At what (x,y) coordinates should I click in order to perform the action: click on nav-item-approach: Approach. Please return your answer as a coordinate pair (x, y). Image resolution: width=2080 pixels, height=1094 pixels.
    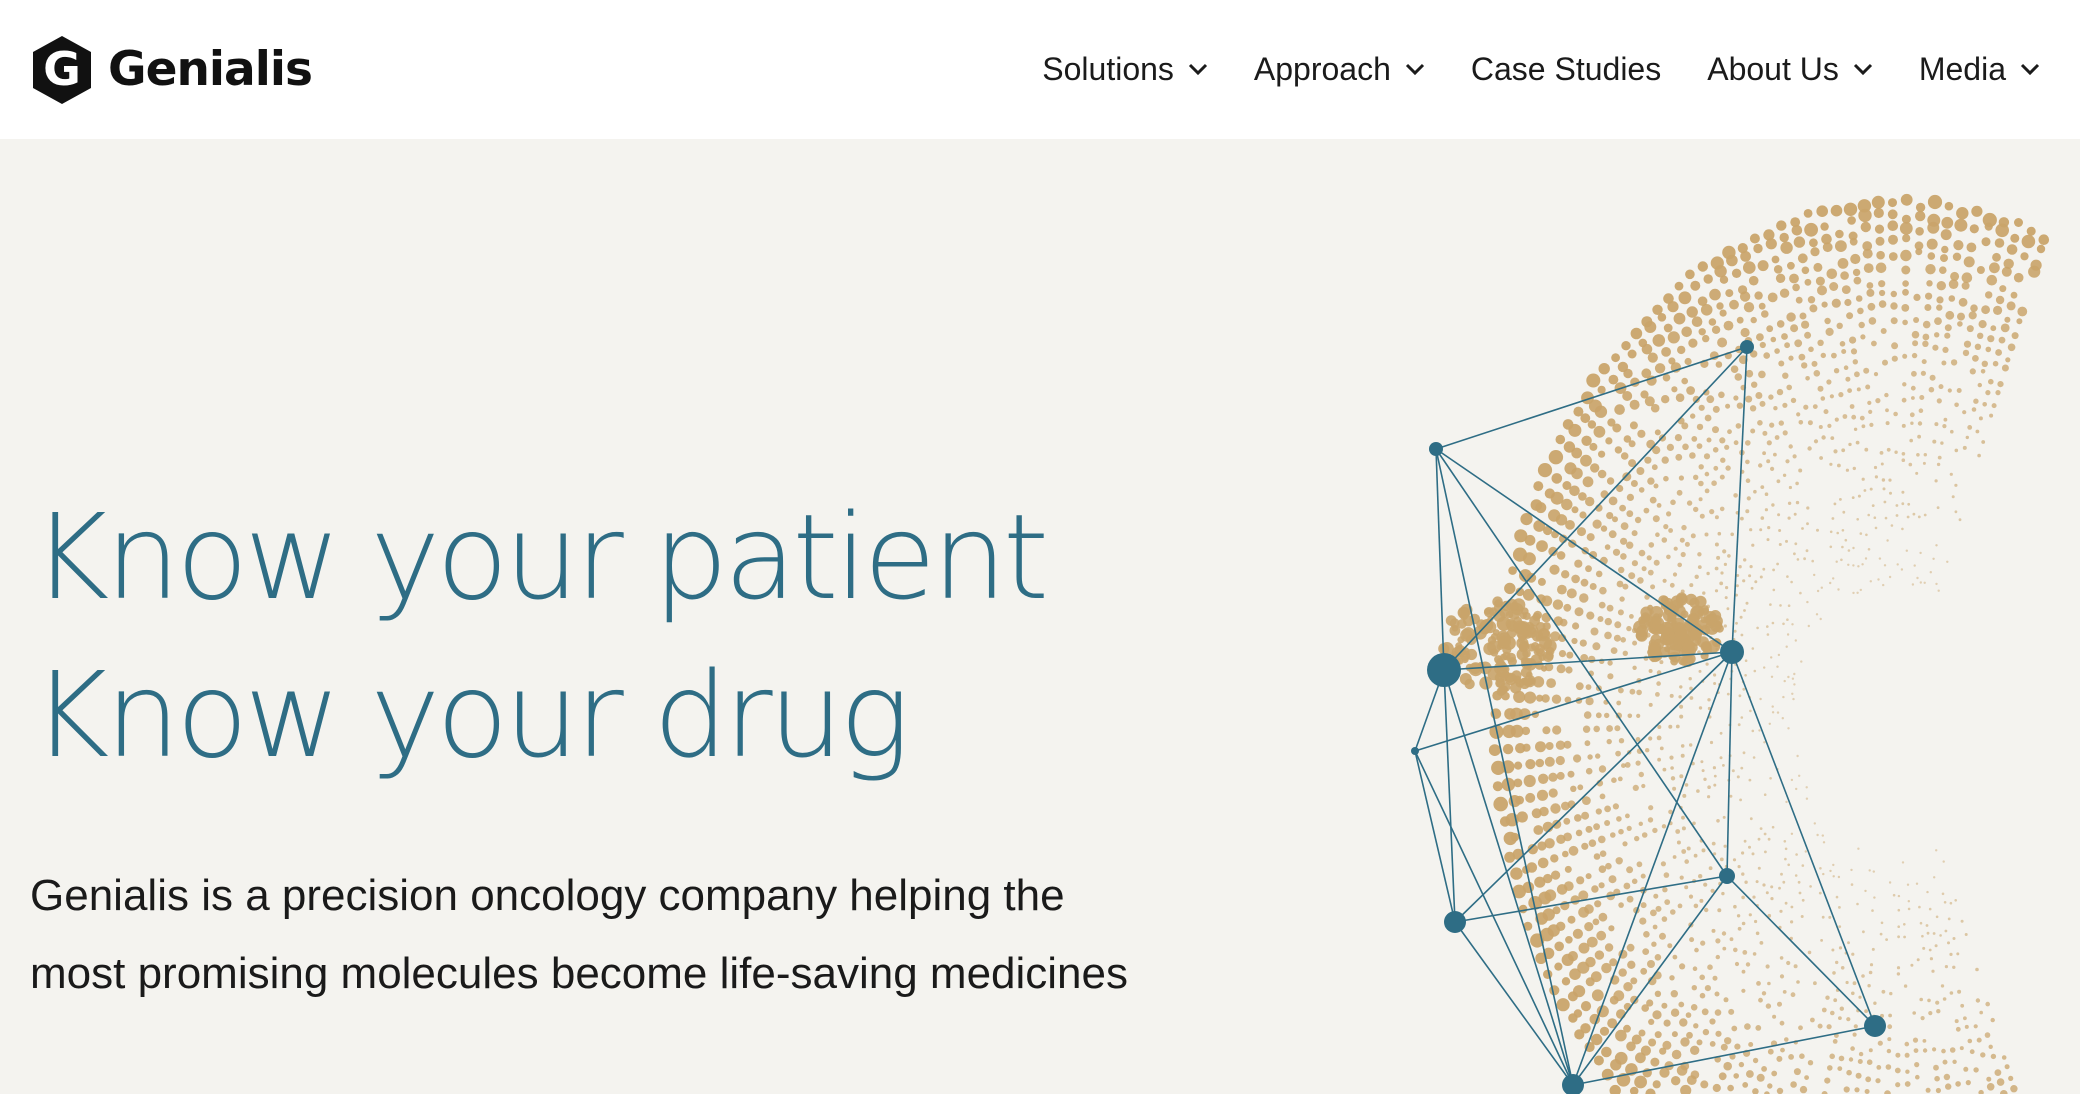
    Looking at the image, I should click on (1339, 69).